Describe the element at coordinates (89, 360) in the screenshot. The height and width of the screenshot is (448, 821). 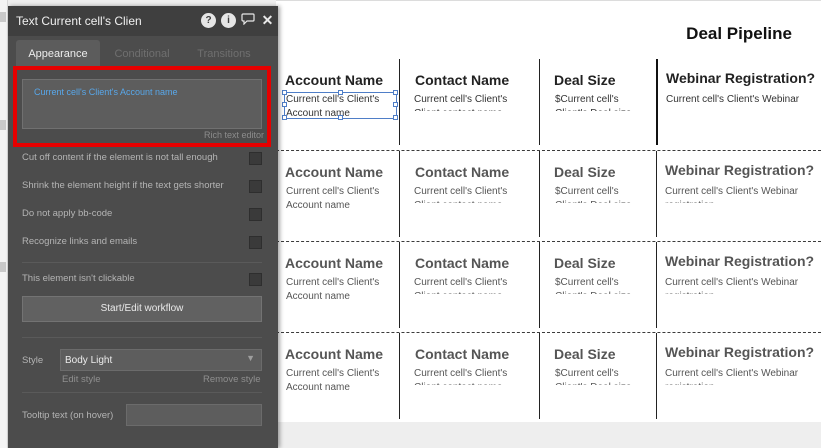
I see `style-value: Body Light` at that location.